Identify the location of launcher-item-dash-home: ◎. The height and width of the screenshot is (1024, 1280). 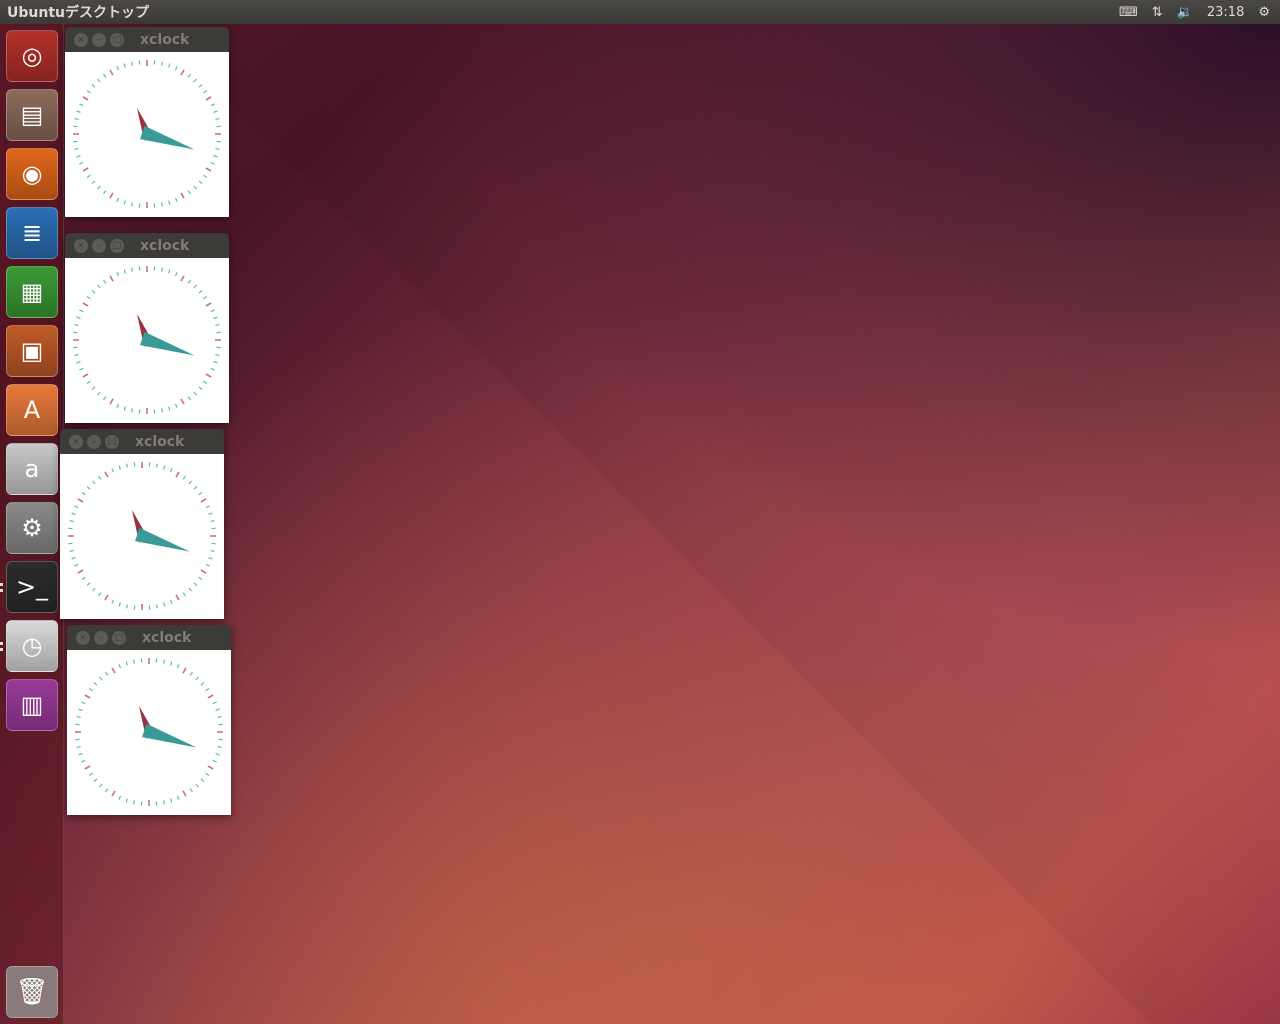
(32, 56).